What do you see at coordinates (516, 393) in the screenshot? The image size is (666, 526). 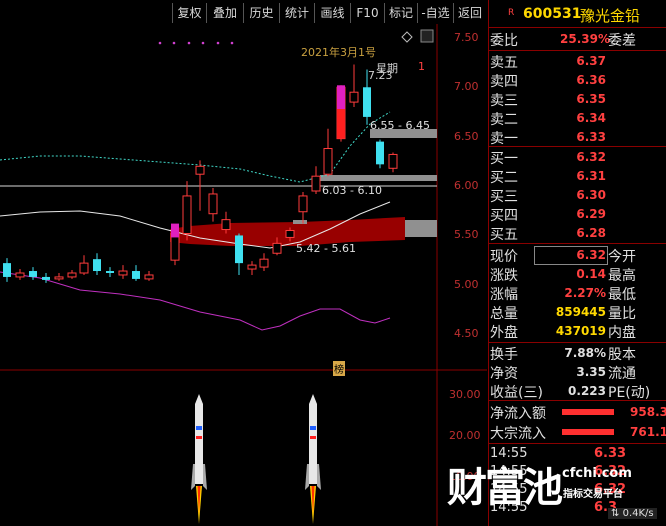 I see `fund-label: 收益(三)` at bounding box center [516, 393].